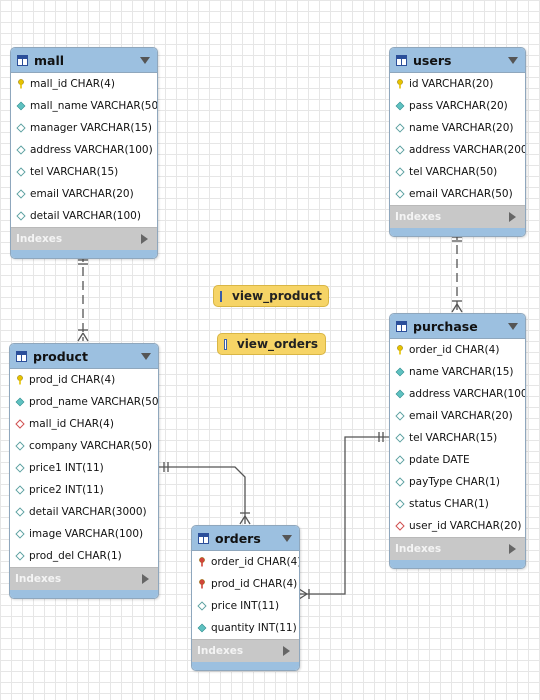 This screenshot has width=540, height=700. Describe the element at coordinates (457, 194) in the screenshot. I see `column-row: email VARCHAR(50)` at that location.